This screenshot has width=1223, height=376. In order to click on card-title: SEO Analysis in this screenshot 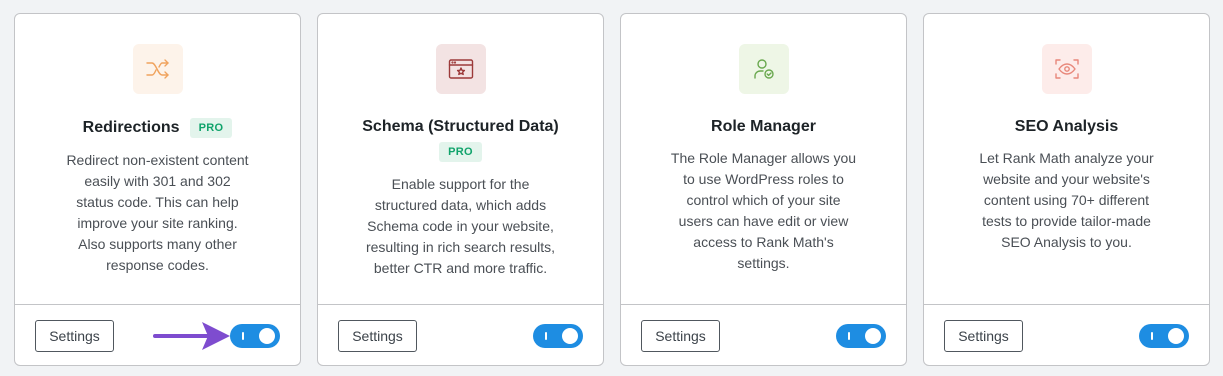, I will do `click(1066, 126)`.